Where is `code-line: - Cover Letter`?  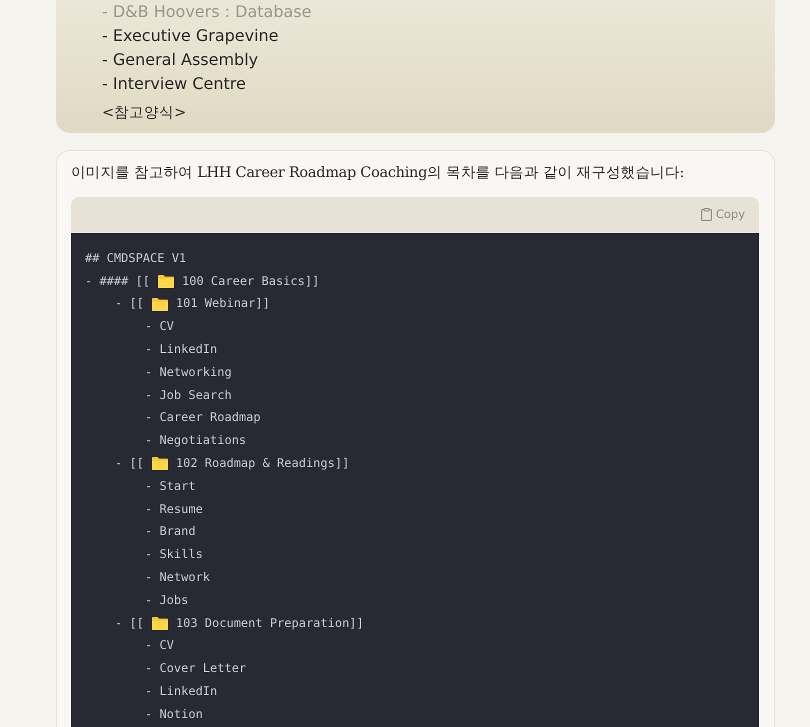
code-line: - Cover Letter is located at coordinates (195, 669).